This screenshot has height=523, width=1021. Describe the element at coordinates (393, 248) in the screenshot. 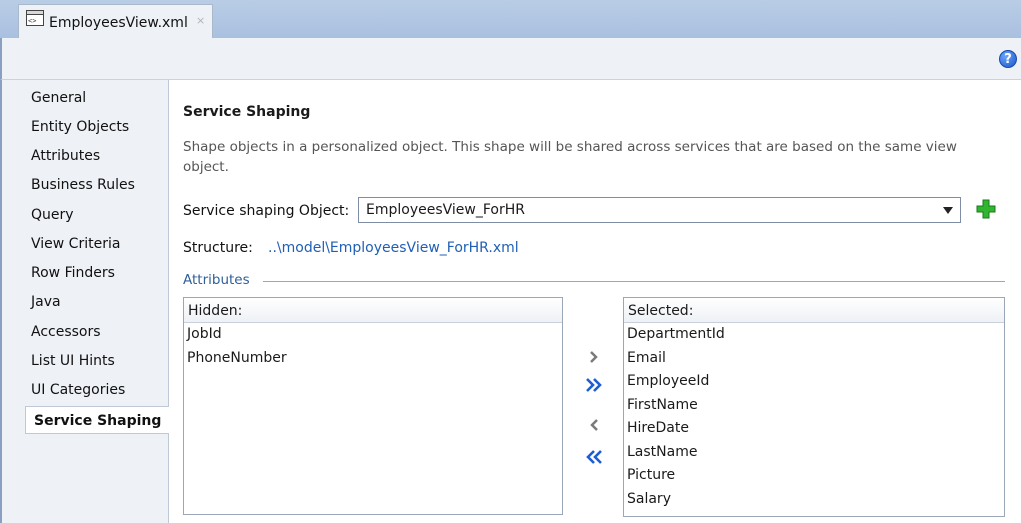

I see `structure-link: ..\model\EmployeesView_ForHR.xml` at that location.